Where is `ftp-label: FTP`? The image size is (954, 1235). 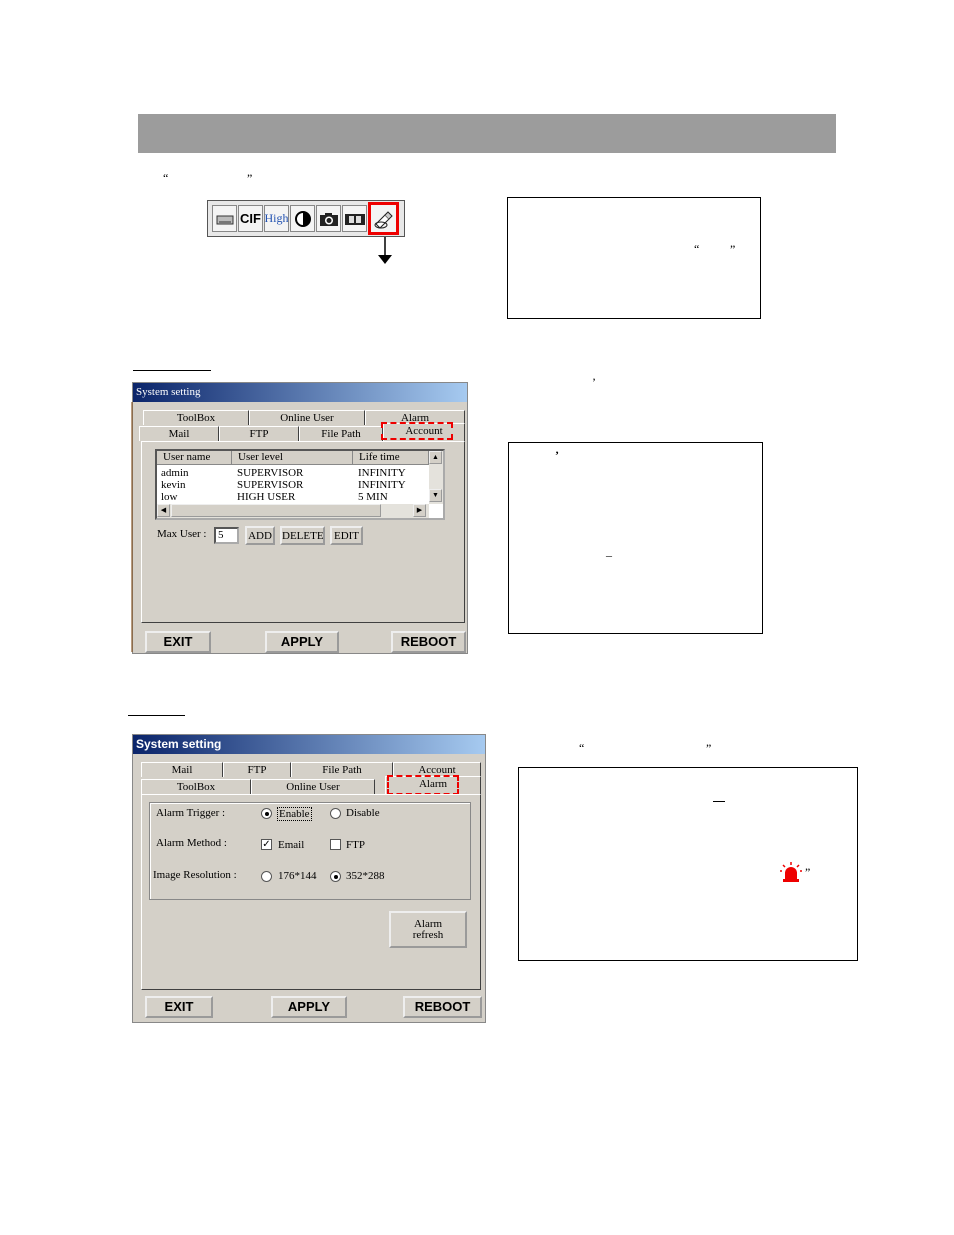 ftp-label: FTP is located at coordinates (355, 845).